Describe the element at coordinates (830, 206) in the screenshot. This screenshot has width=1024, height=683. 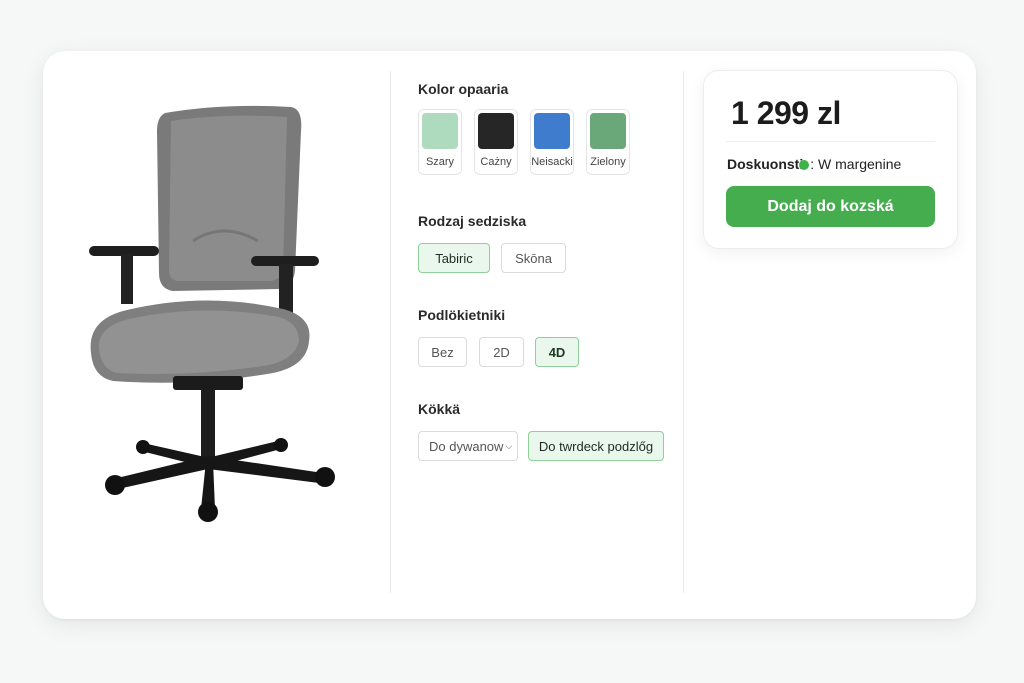
I see `add-to-cart-button: Dodaj do kozská` at that location.